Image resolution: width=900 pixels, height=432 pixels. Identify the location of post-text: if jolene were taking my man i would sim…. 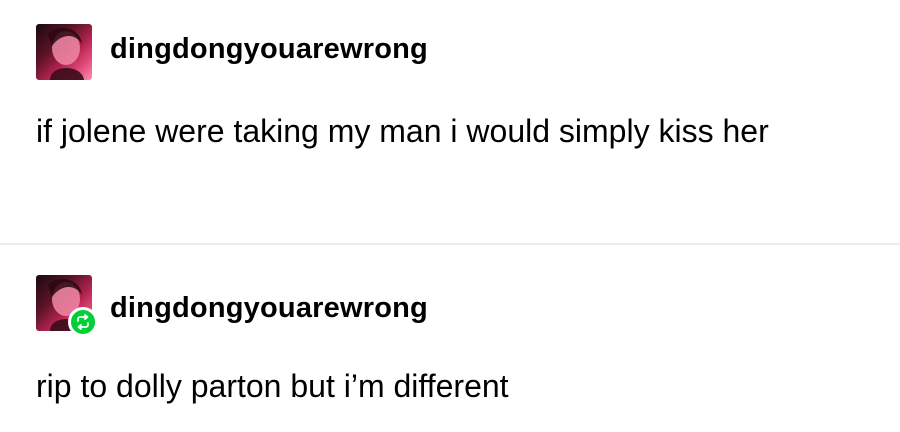
(402, 131).